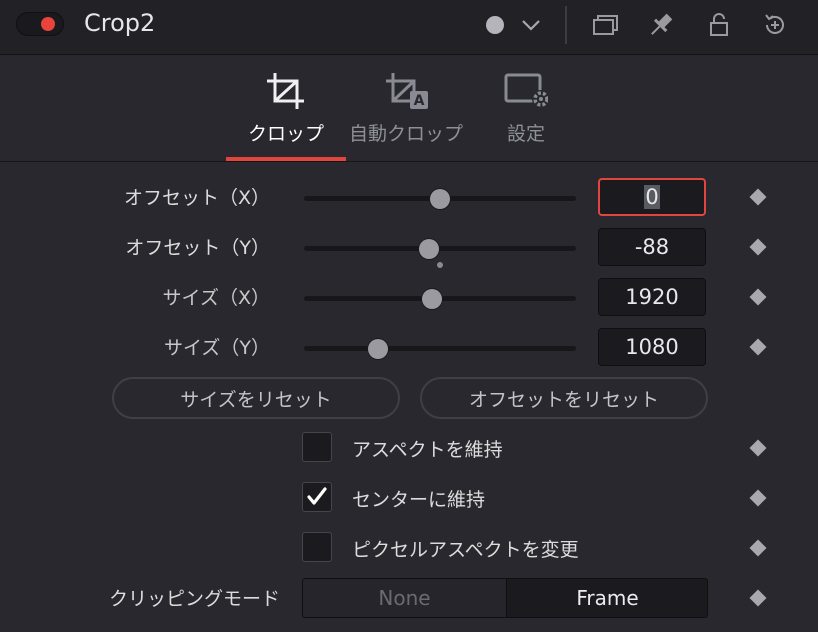 This screenshot has height=632, width=818. What do you see at coordinates (317, 547) in the screenshot?
I see `pixel-aspect-checkbox` at bounding box center [317, 547].